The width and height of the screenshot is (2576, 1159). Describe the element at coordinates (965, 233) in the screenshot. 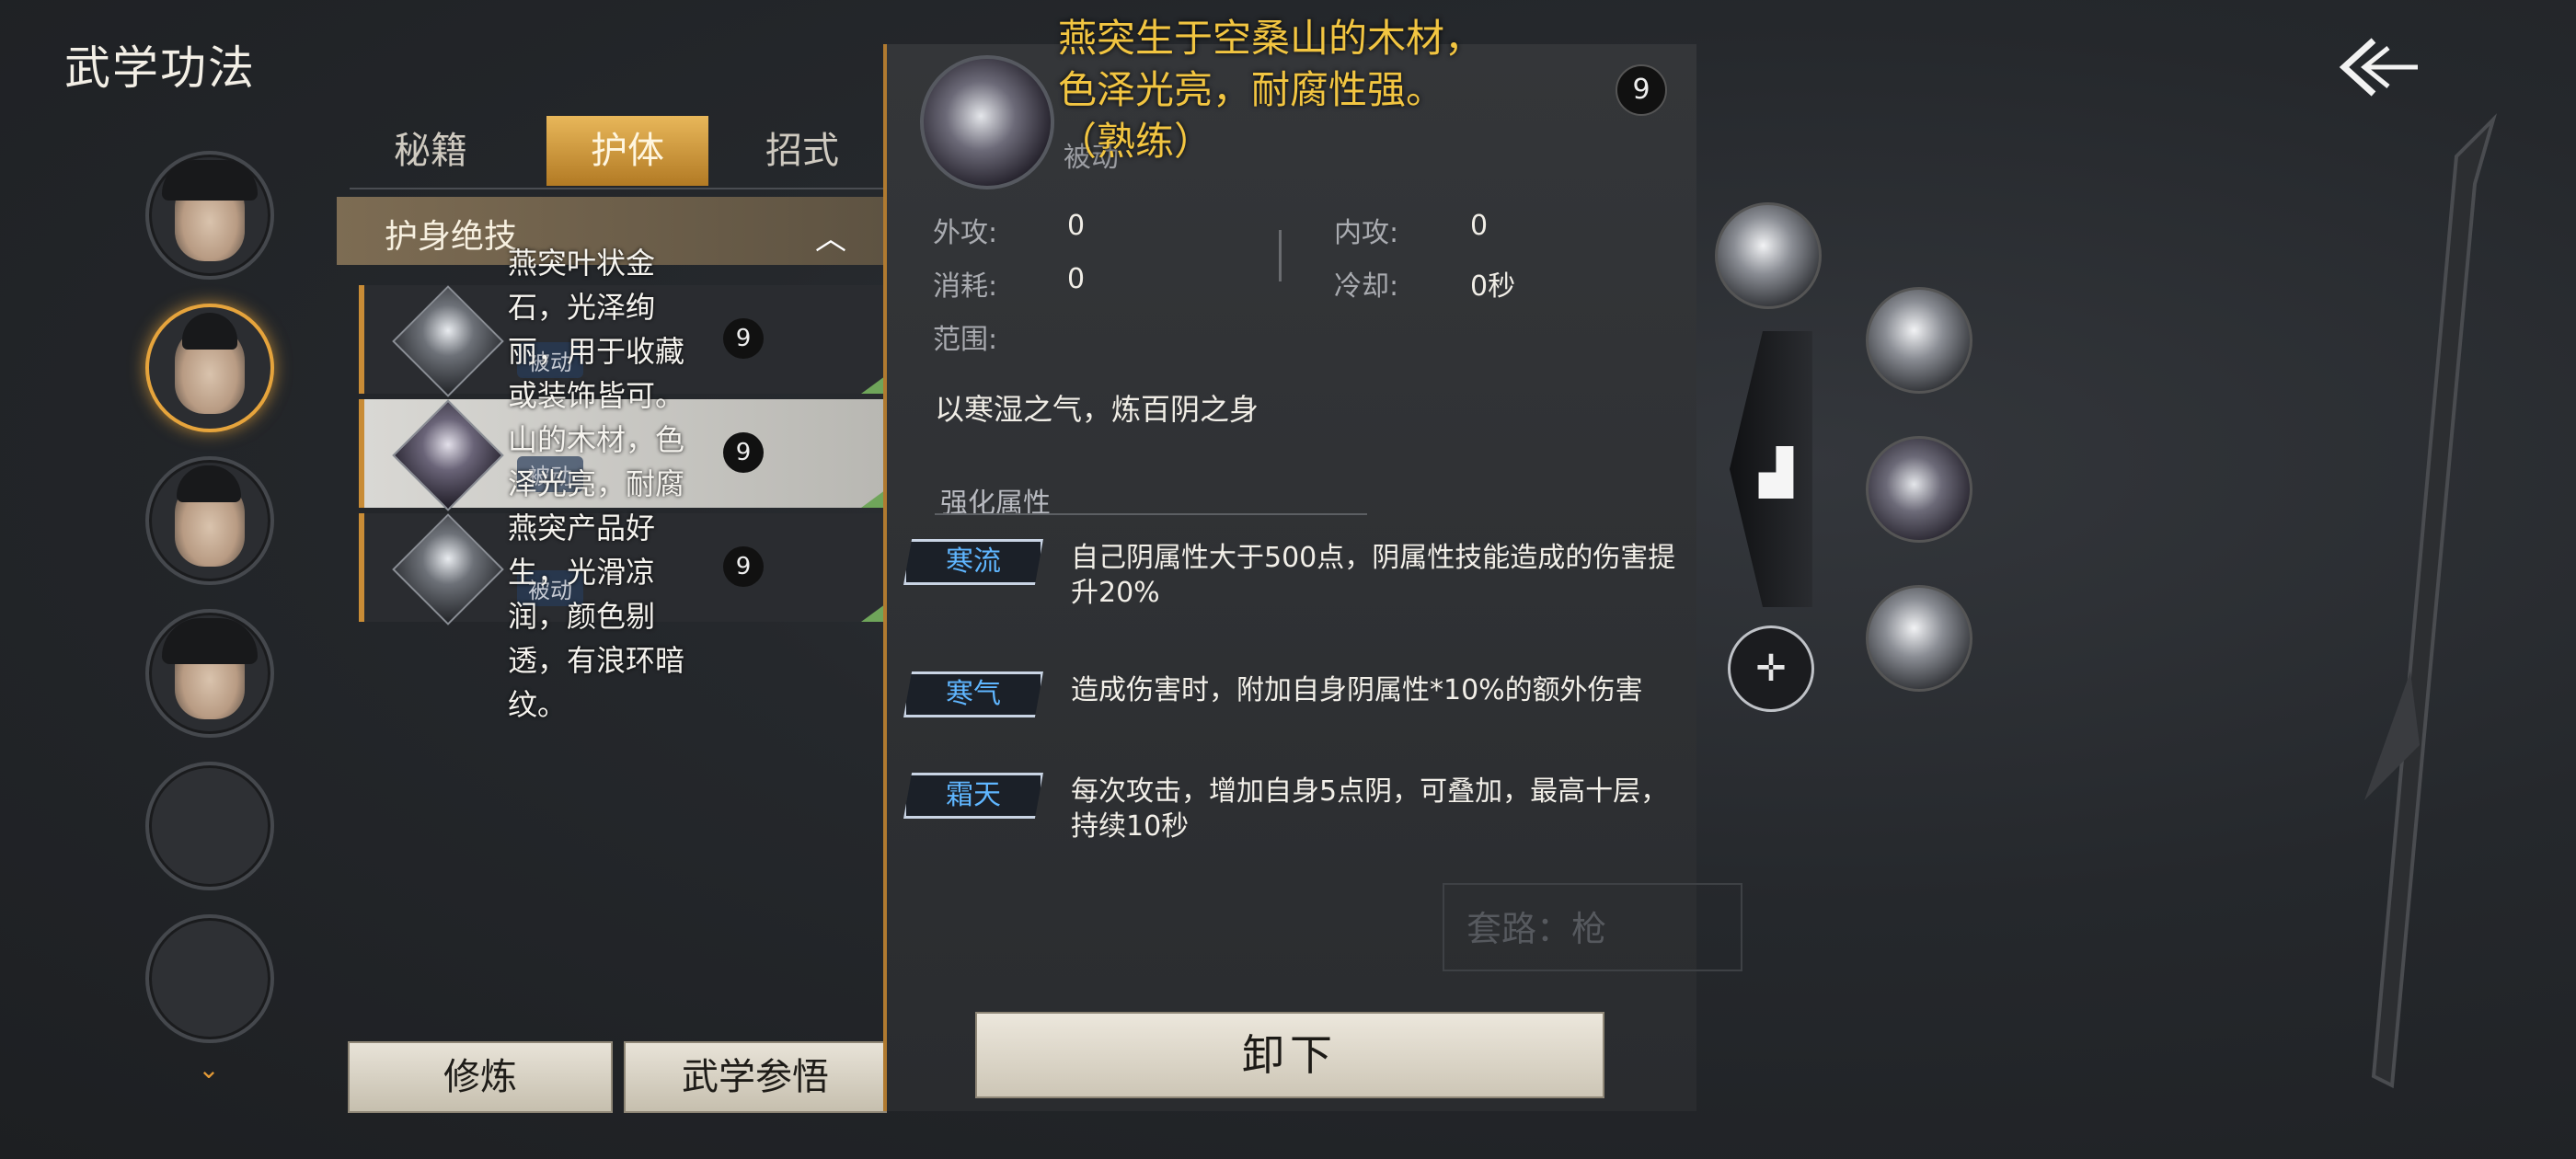

I see `stat-label-outer-attack: 外攻:` at that location.